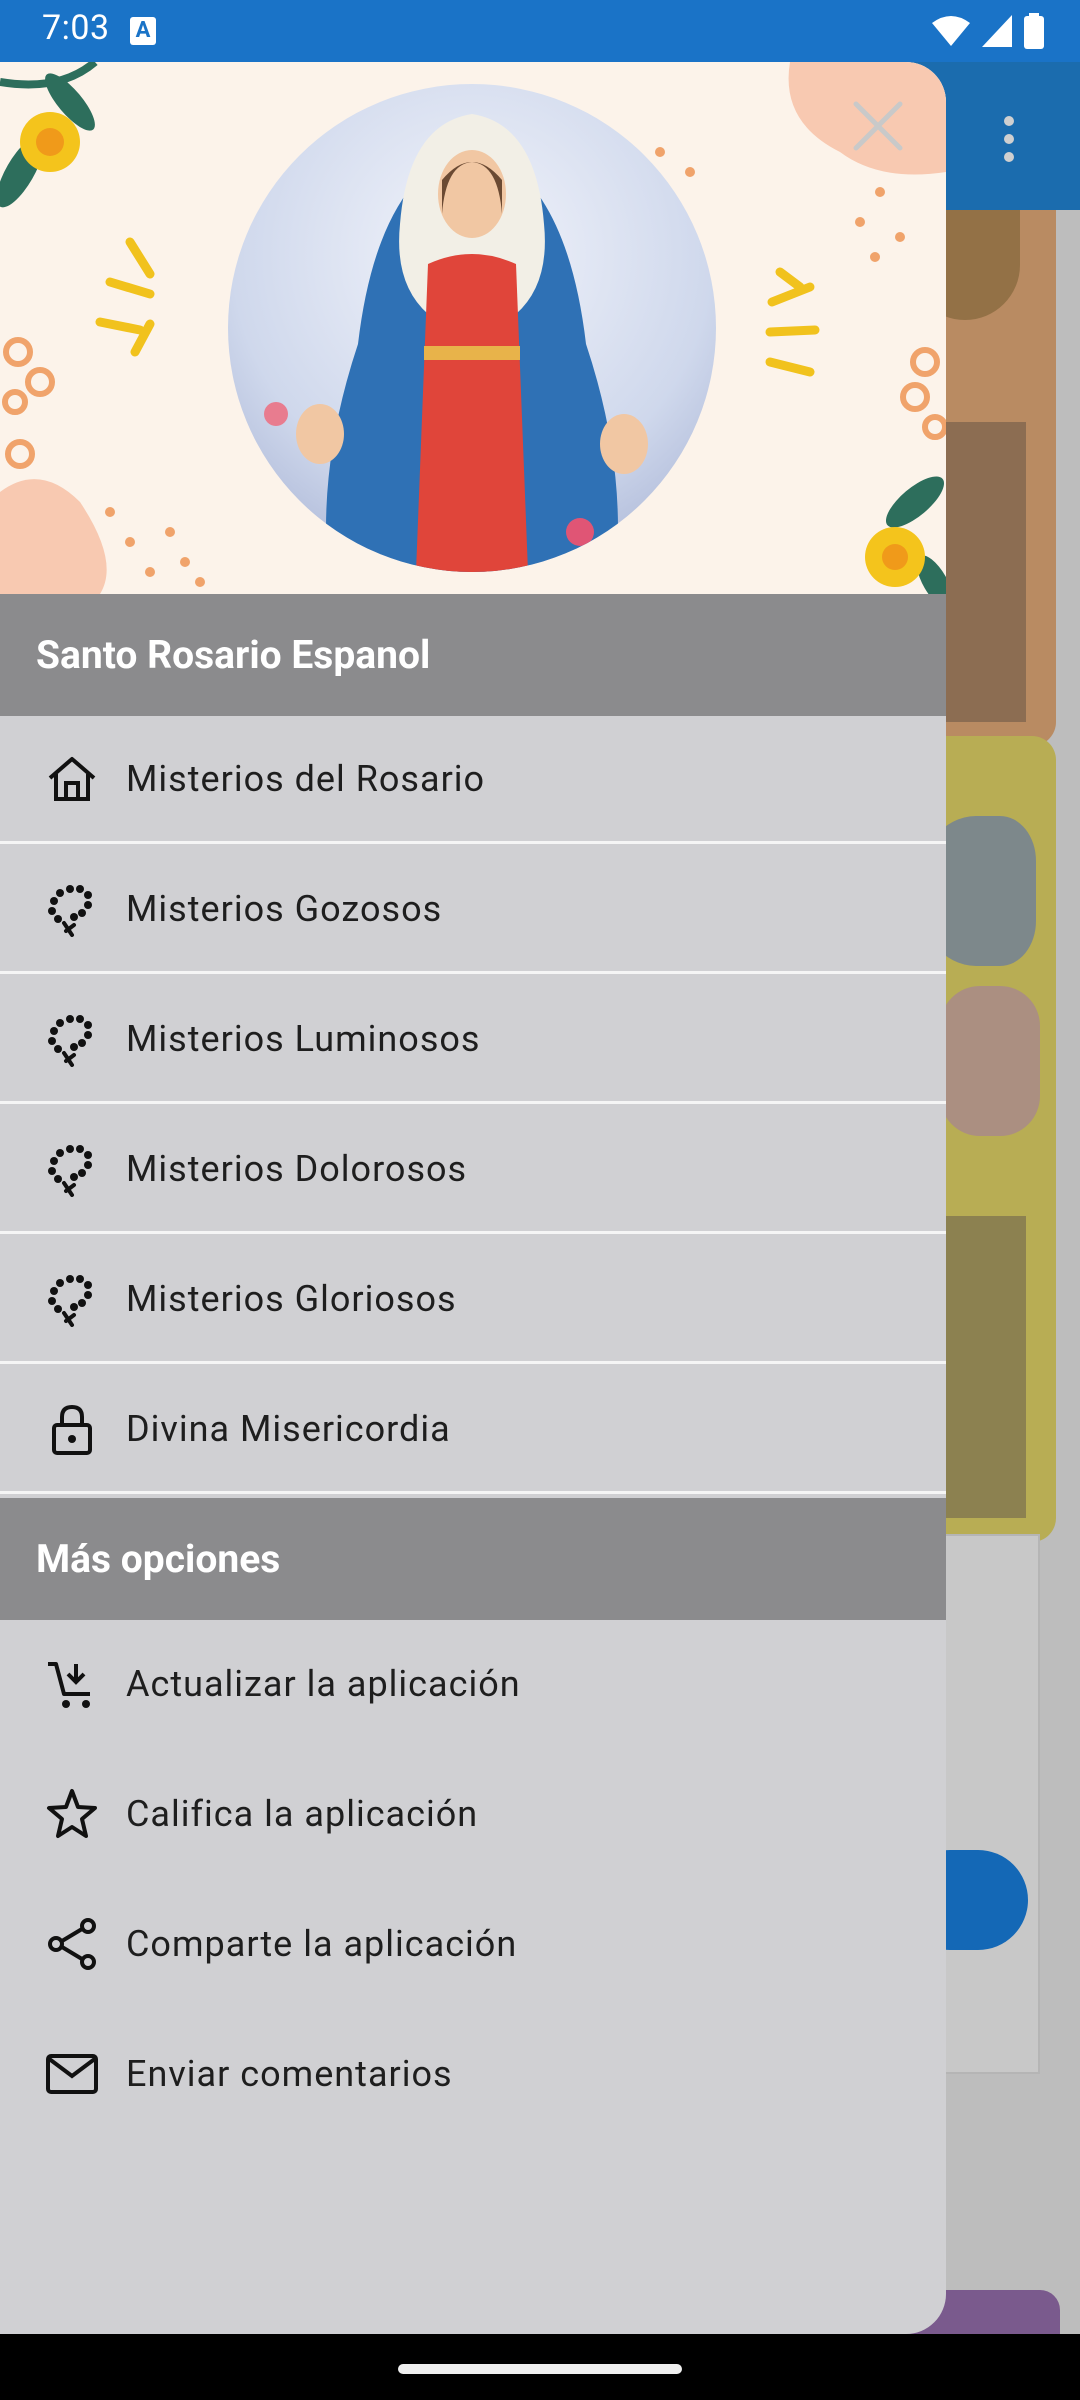 The height and width of the screenshot is (2400, 1080). Describe the element at coordinates (878, 126) in the screenshot. I see `close-icon` at that location.